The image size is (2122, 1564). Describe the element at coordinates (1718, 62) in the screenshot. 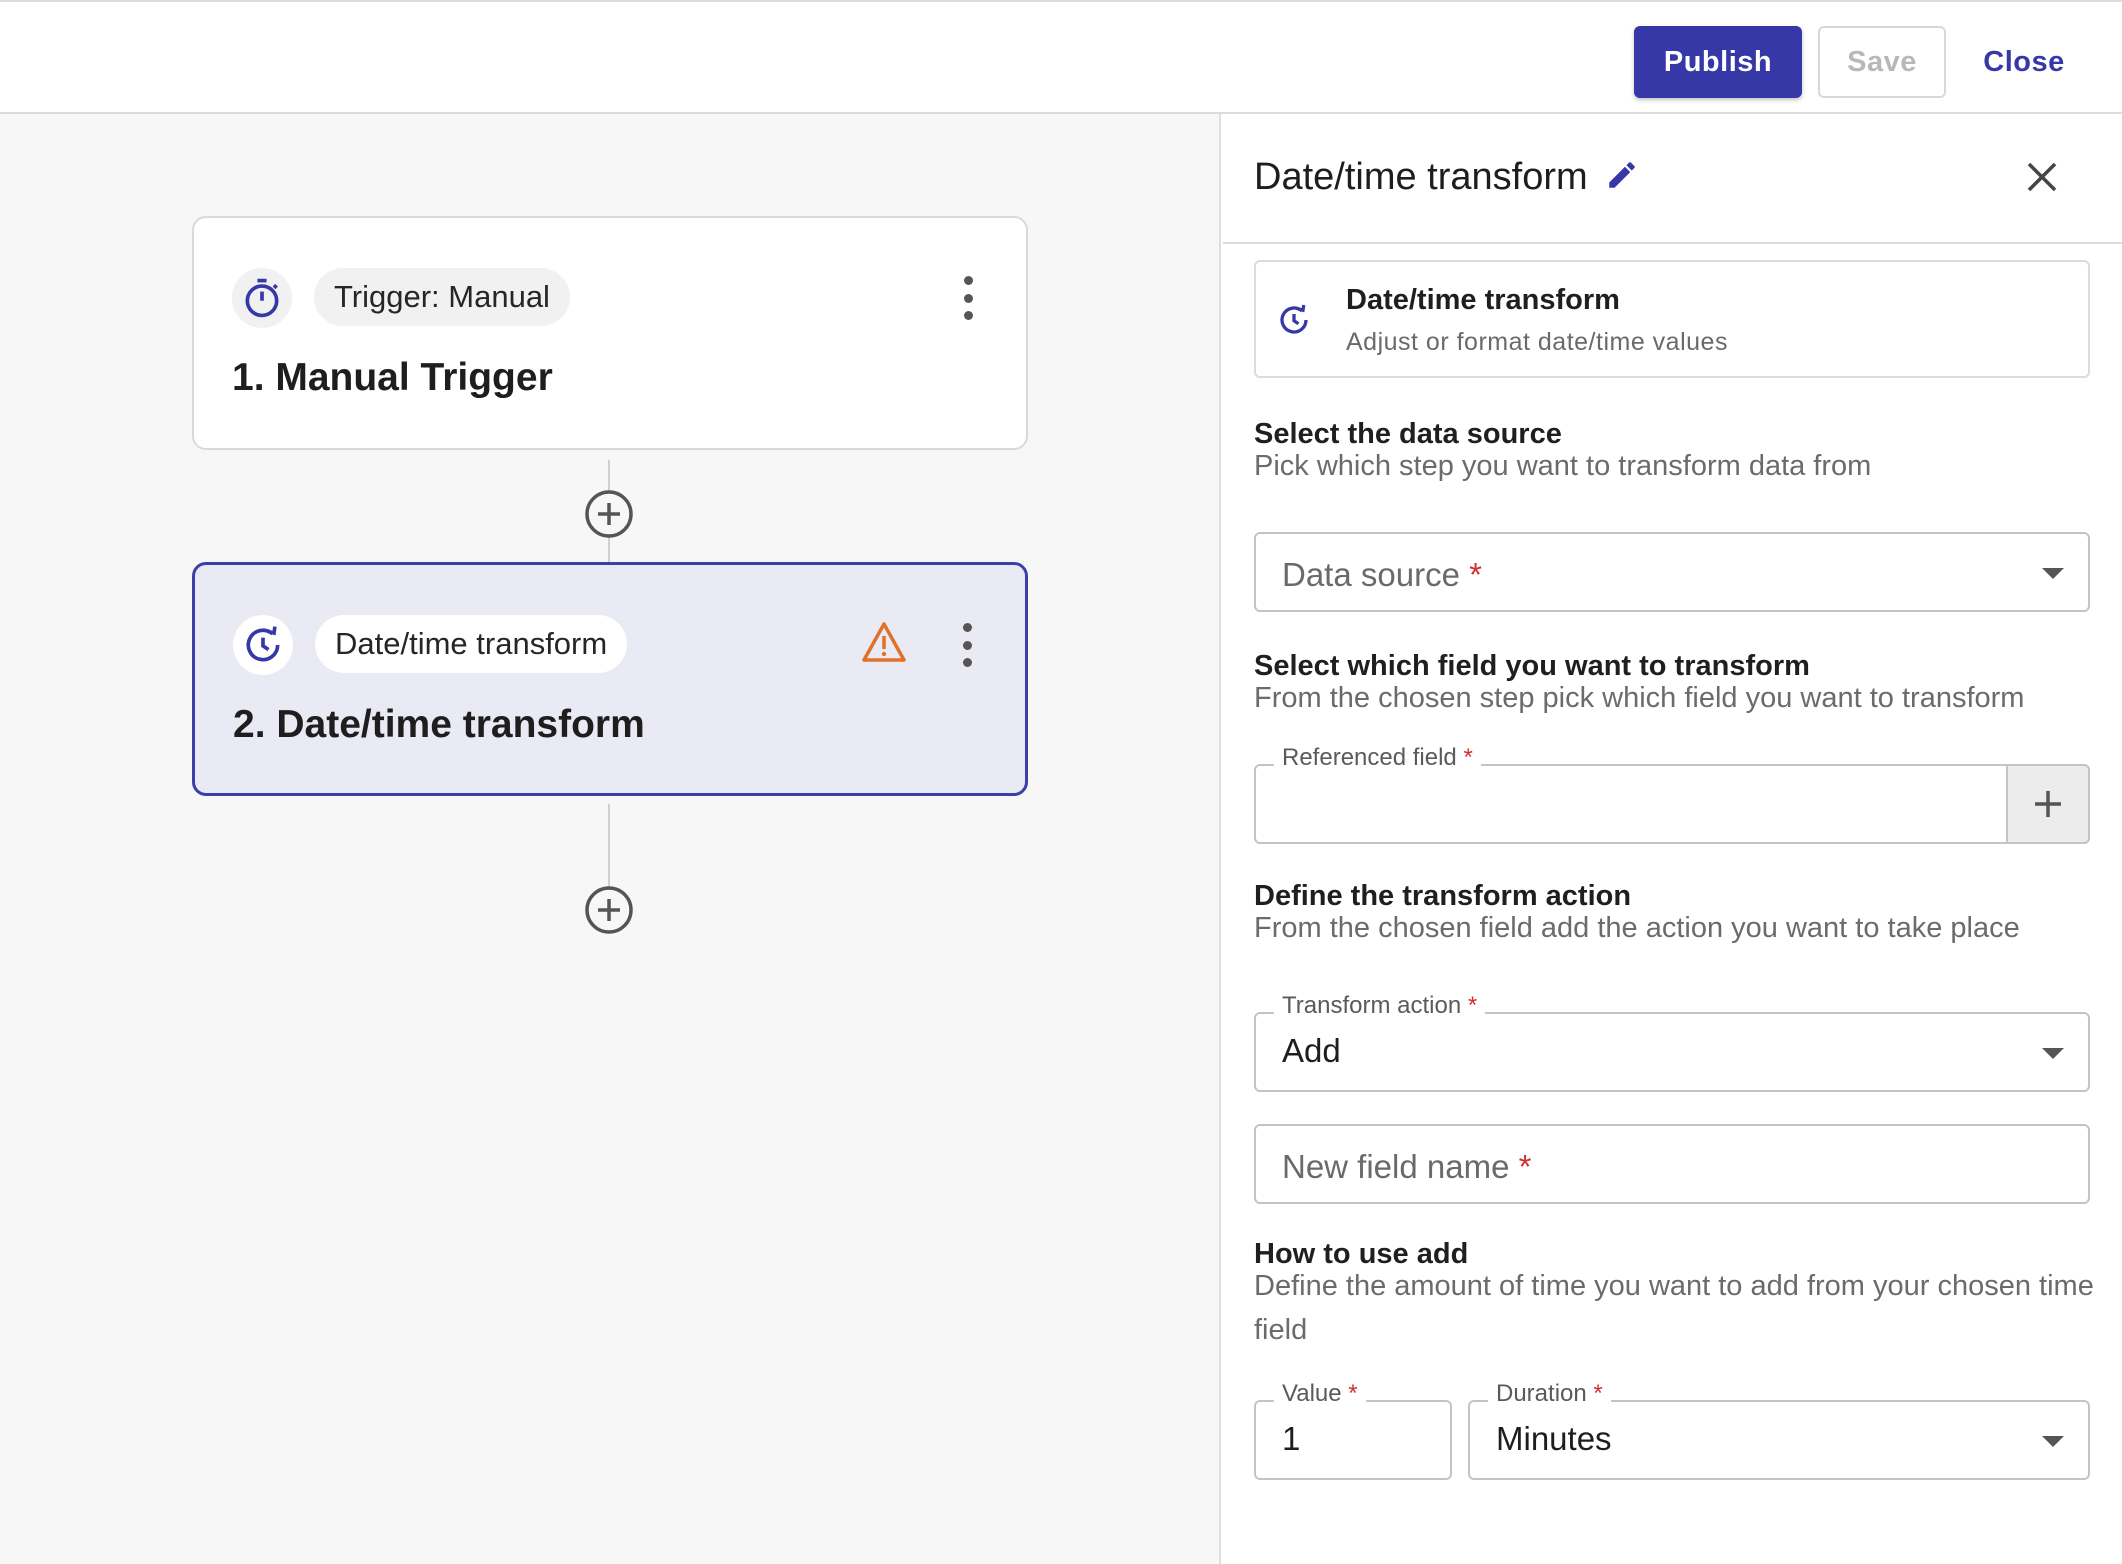

I see `publish-button: Publish` at that location.